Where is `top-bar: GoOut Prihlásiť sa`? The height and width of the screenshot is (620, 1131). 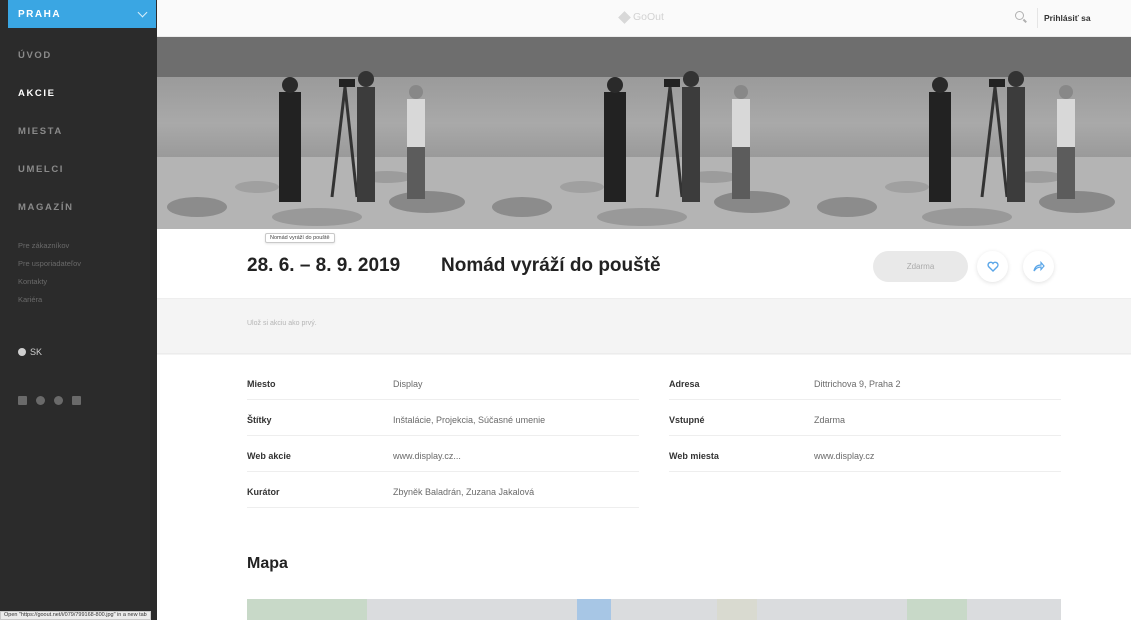 top-bar: GoOut Prihlásiť sa is located at coordinates (644, 18).